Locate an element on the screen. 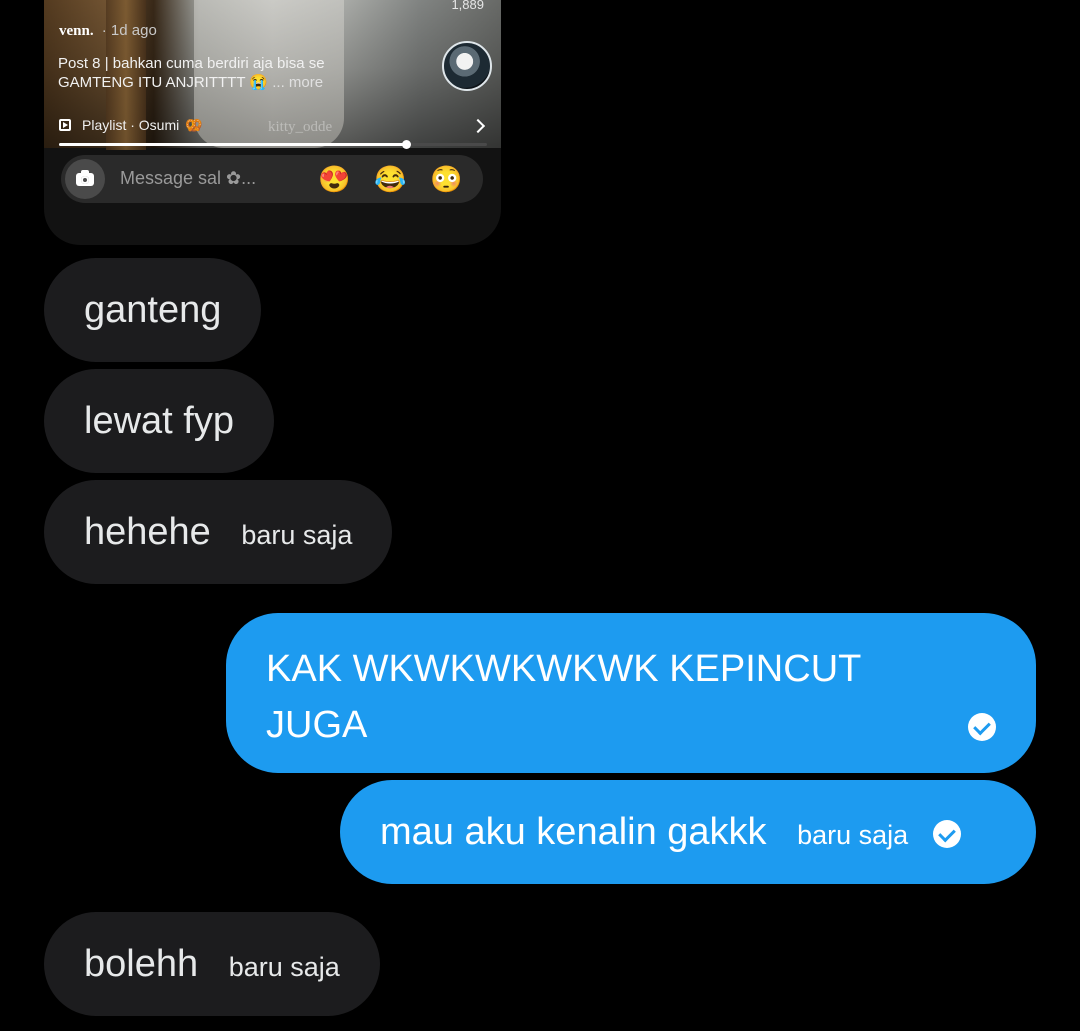 This screenshot has width=1080, height=1031. reel-view-count: 1,889 is located at coordinates (467, 6).